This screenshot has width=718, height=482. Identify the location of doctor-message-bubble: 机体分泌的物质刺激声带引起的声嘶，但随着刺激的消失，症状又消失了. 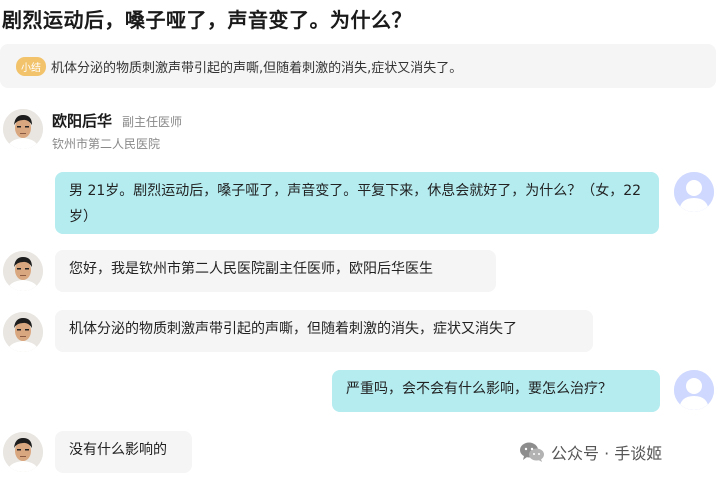
(324, 331).